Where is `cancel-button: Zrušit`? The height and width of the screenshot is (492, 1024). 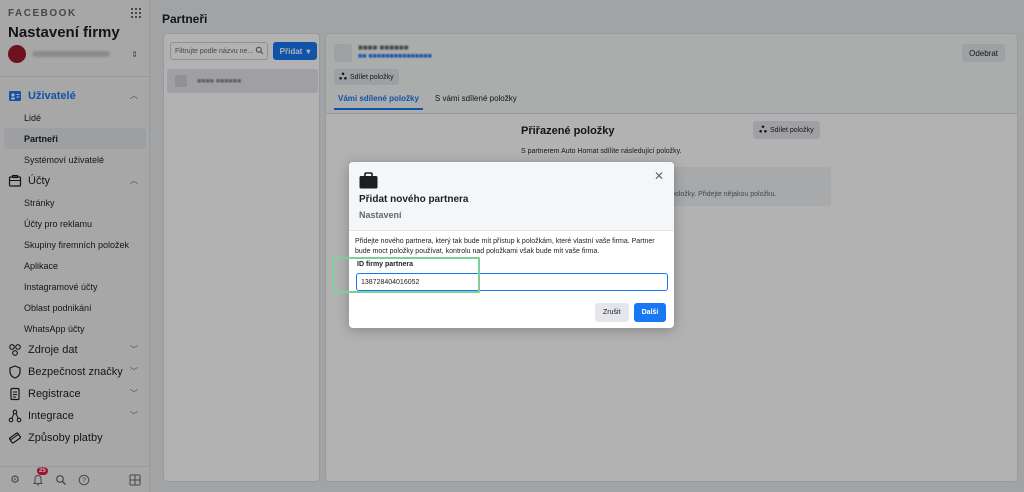
cancel-button: Zrušit is located at coordinates (612, 312).